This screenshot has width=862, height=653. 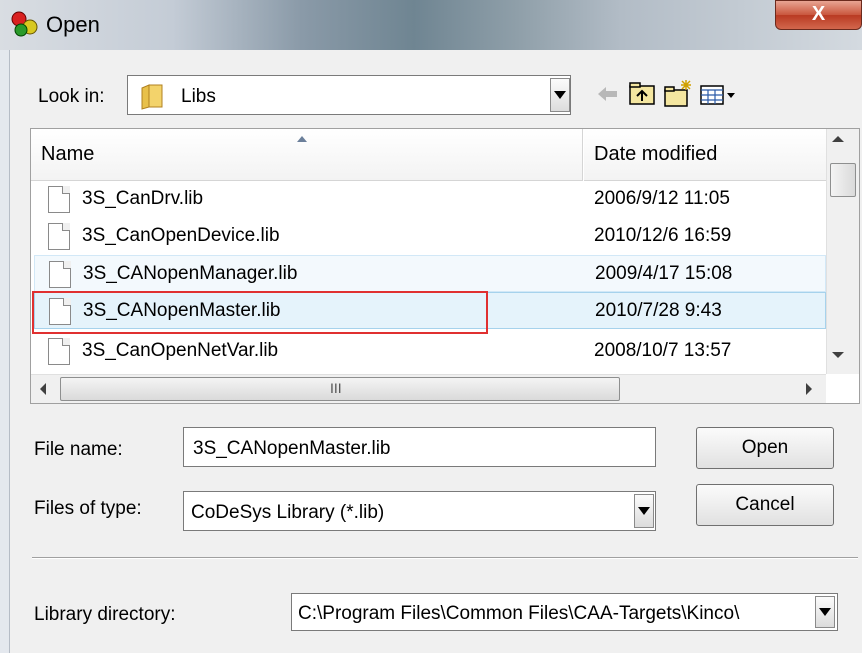 I want to click on folder-icon, so click(x=152, y=97).